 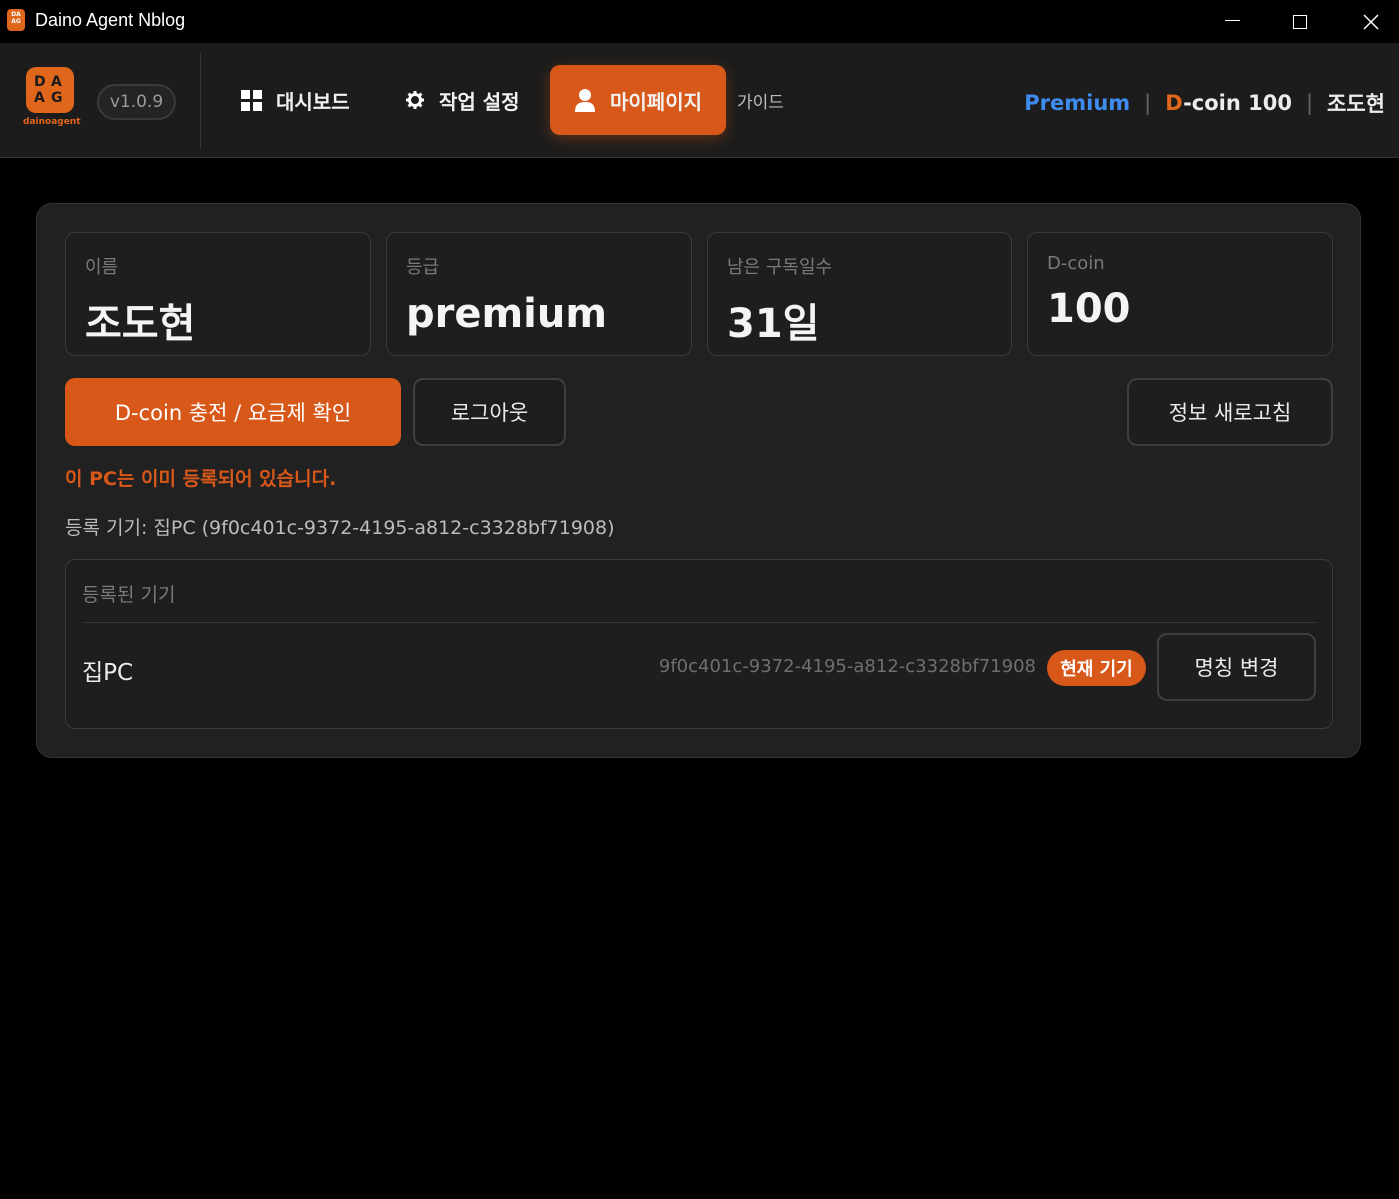 What do you see at coordinates (1076, 263) in the screenshot?
I see `dcoin-label: D-coin` at bounding box center [1076, 263].